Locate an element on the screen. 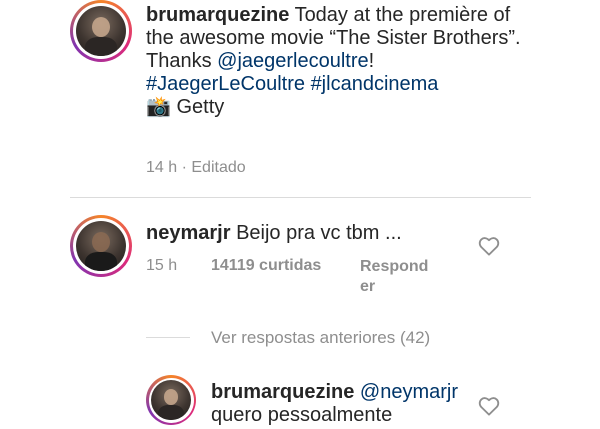 The width and height of the screenshot is (600, 429). reply-text: quero pessoalmente is located at coordinates (302, 415).